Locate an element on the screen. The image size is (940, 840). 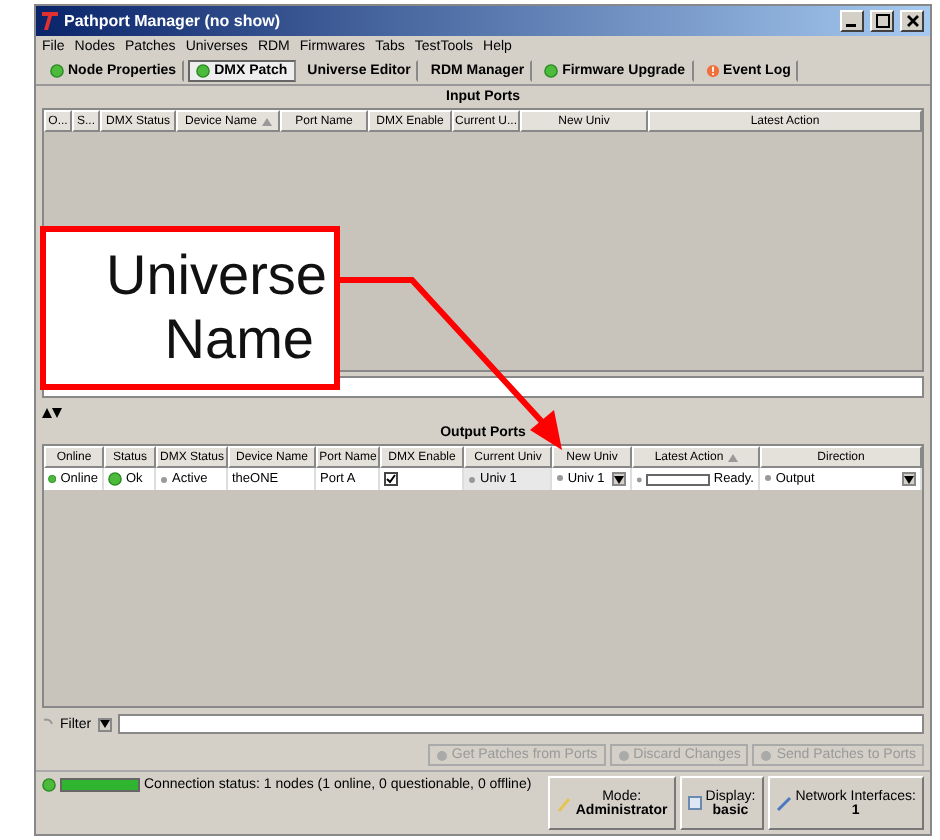
callout-tooltip: Universe Name is located at coordinates (190, 308).